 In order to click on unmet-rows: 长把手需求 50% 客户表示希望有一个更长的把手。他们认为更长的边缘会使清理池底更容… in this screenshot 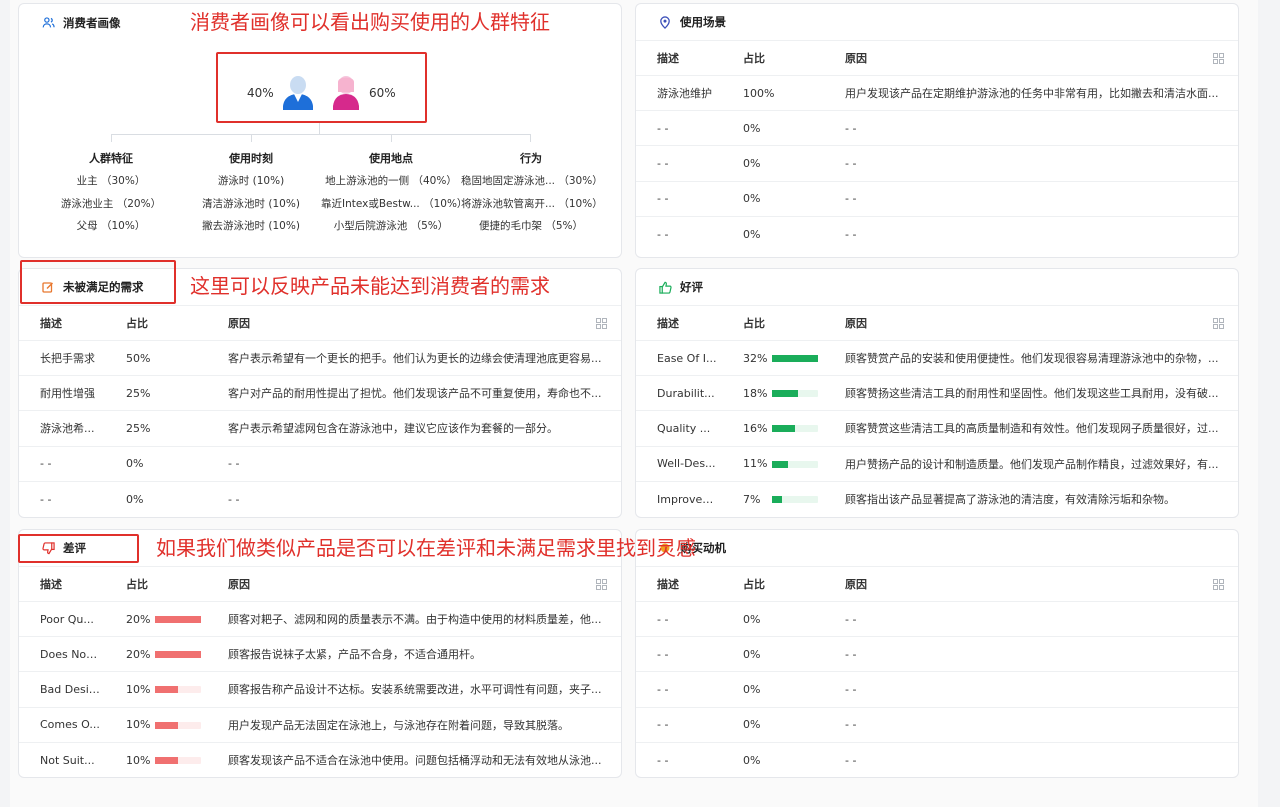, I will do `click(320, 429)`.